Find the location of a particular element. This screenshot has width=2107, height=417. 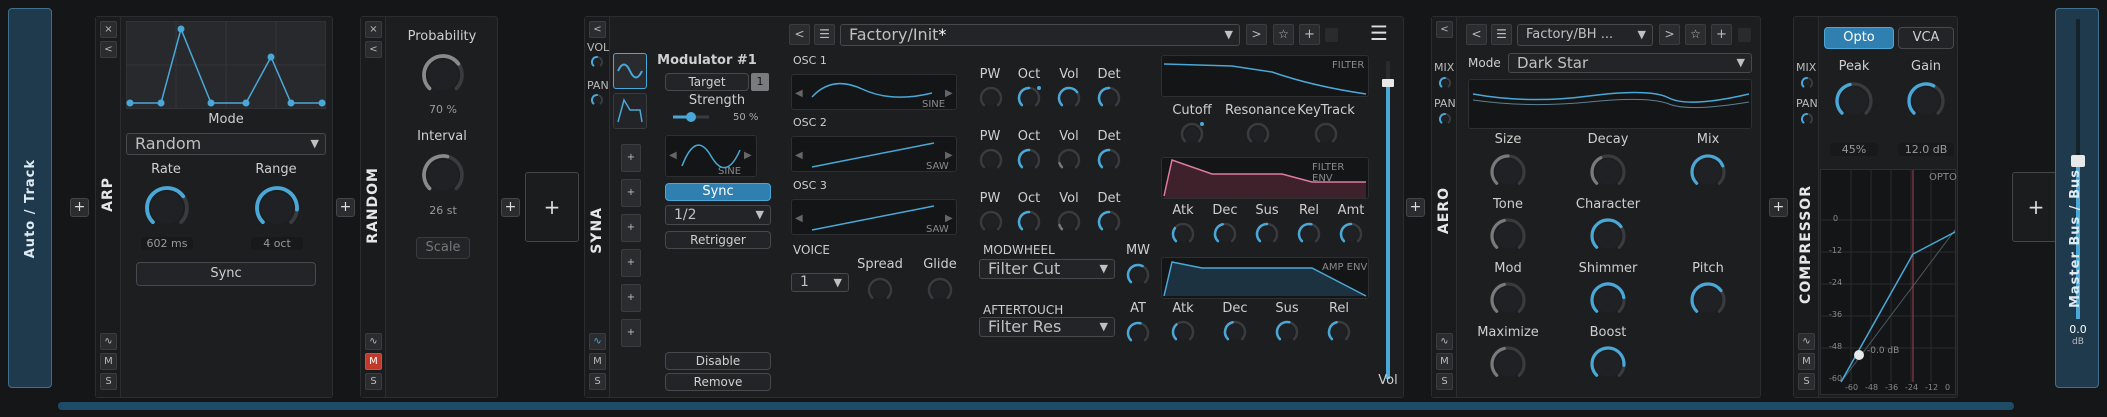

osc2-vol-knob is located at coordinates (1069, 160).